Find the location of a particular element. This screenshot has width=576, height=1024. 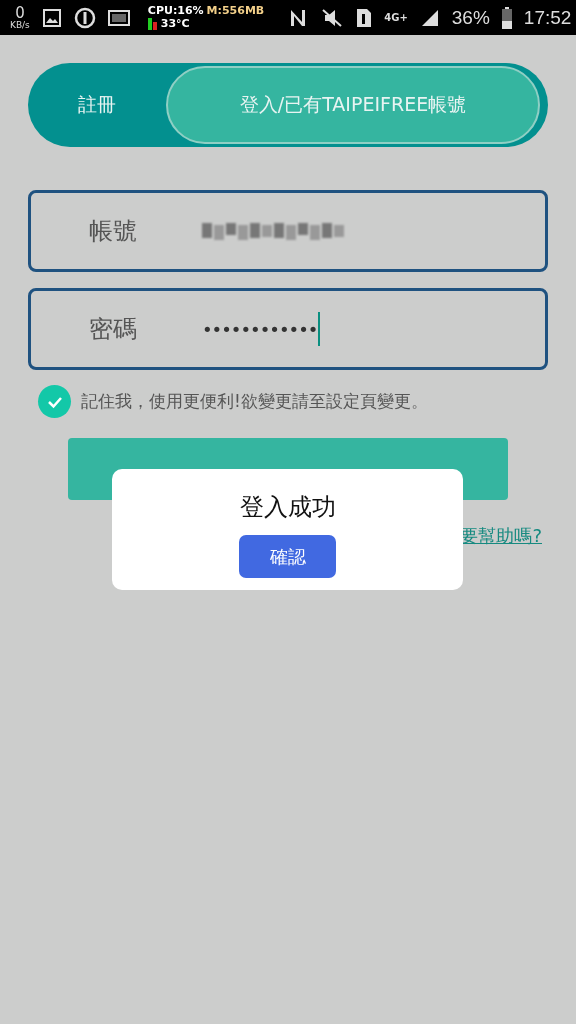

speed-value: 0 is located at coordinates (20, 13).